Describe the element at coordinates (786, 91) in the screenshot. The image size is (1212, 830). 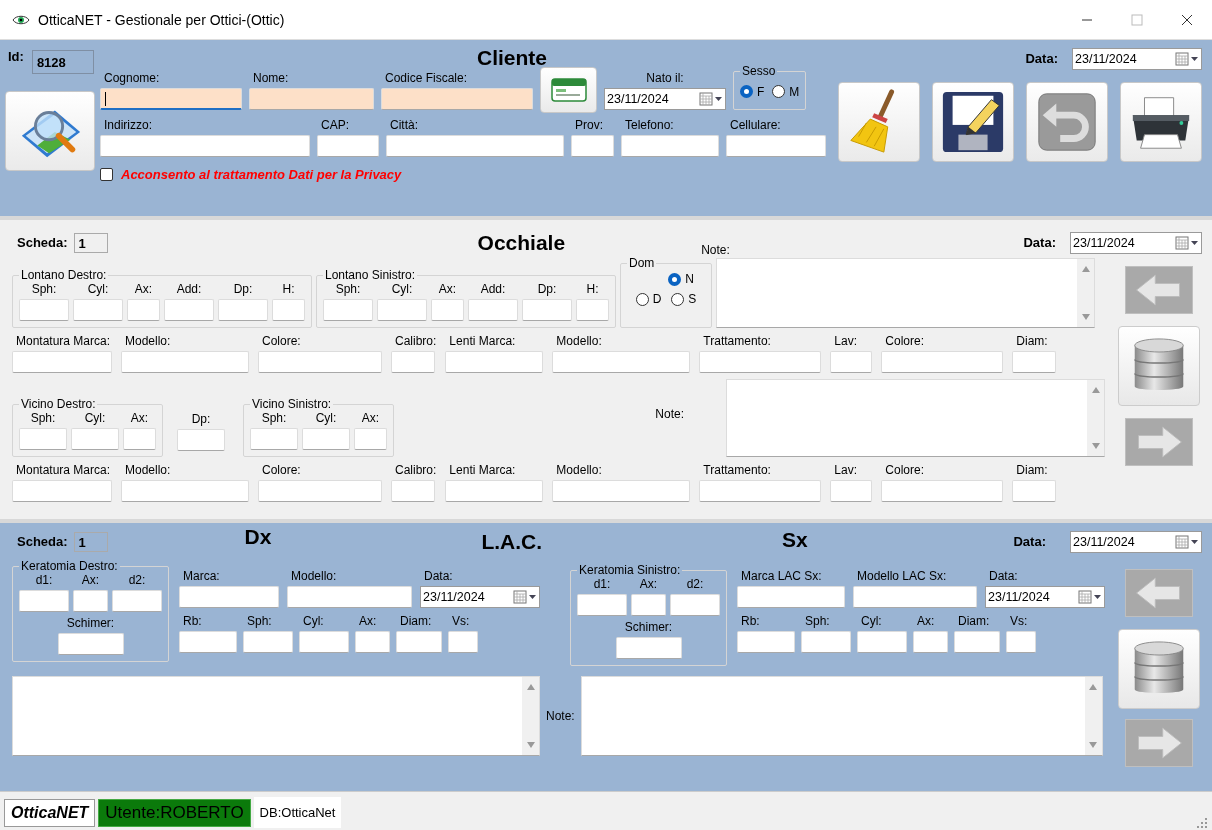
I see `radio-button: M` at that location.